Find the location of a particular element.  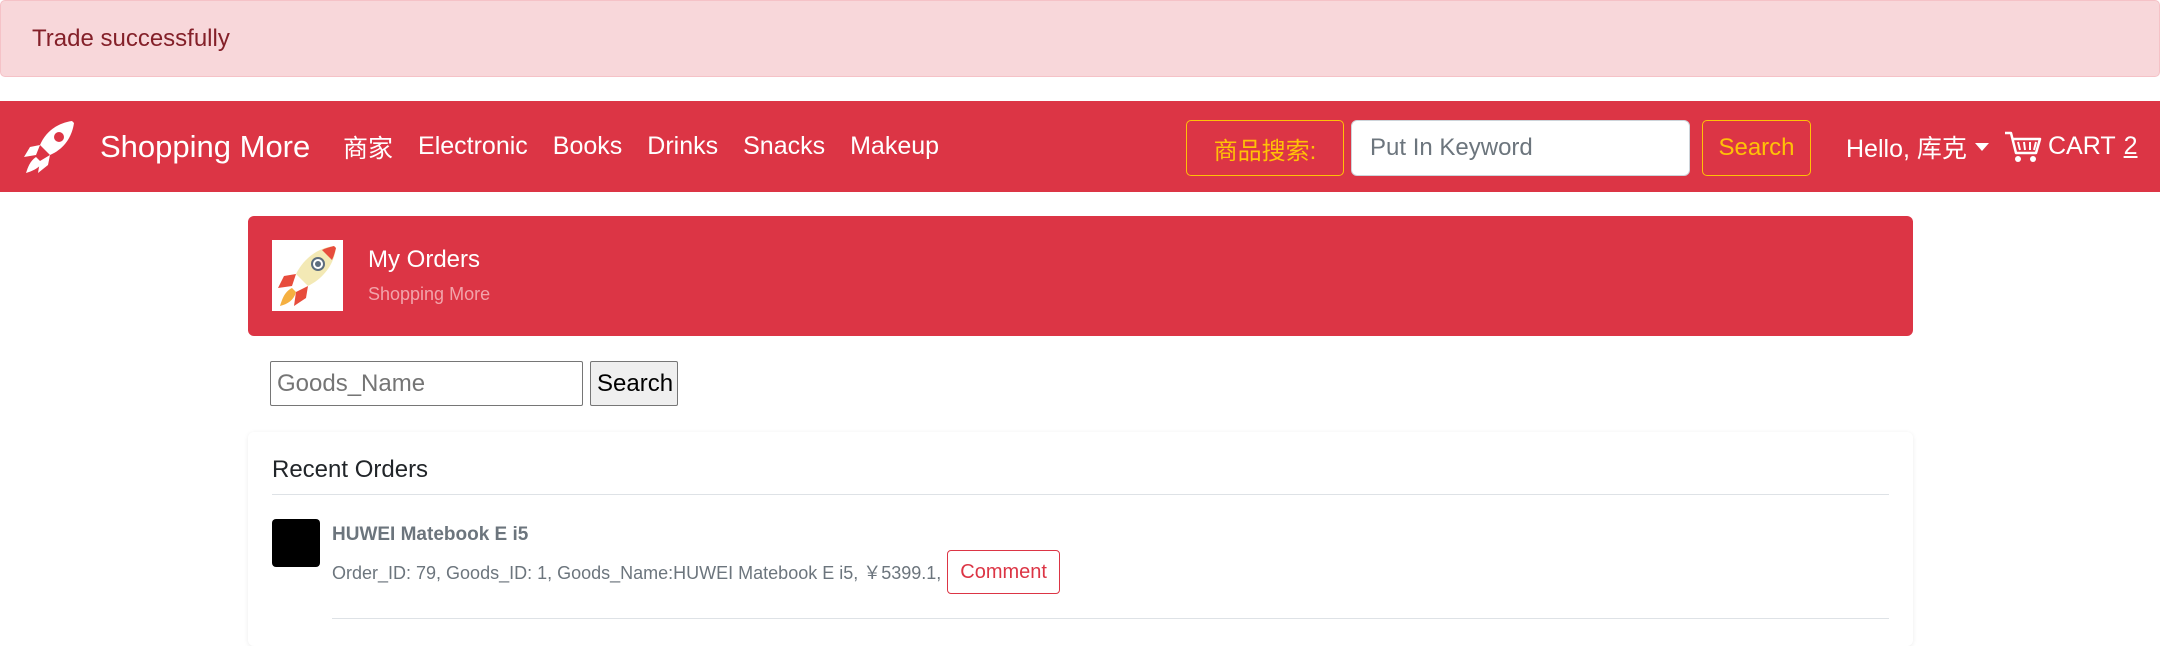

nav-link-makeup: Makeup is located at coordinates (894, 146).